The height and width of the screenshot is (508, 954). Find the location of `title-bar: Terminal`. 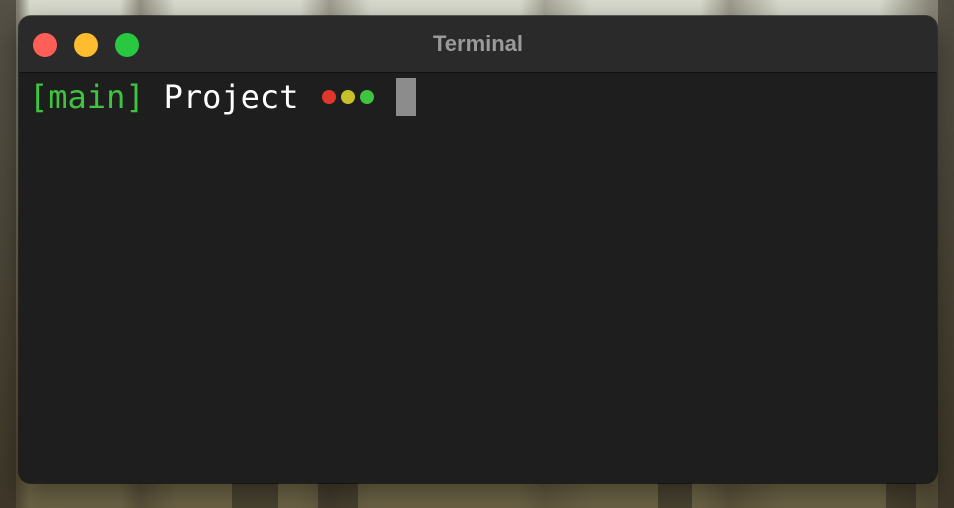

title-bar: Terminal is located at coordinates (478, 44).